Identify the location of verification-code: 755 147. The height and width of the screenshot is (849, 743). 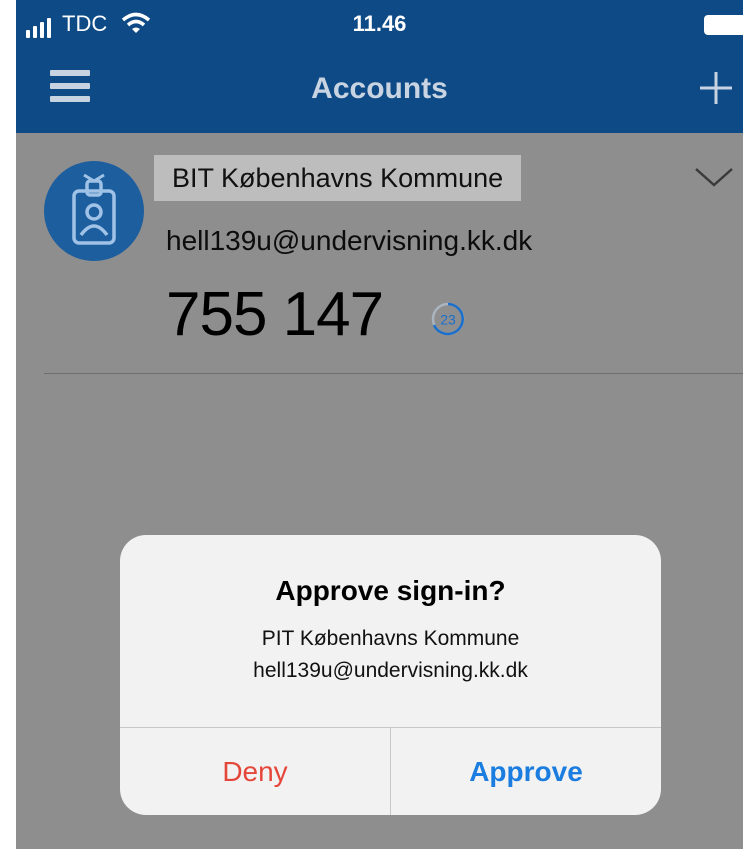
(275, 314).